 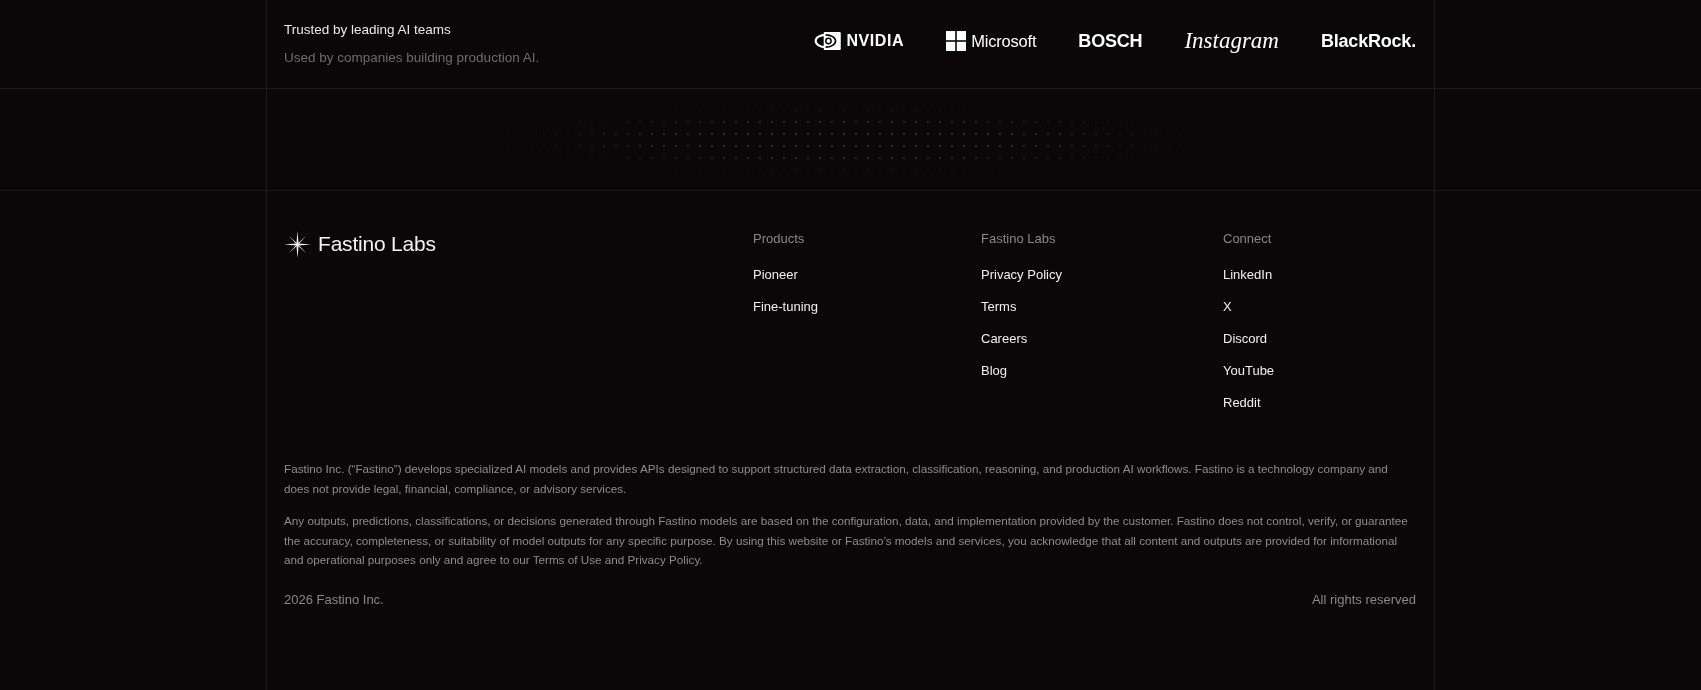 I want to click on column-heading: Fastino Labs, so click(x=1019, y=239).